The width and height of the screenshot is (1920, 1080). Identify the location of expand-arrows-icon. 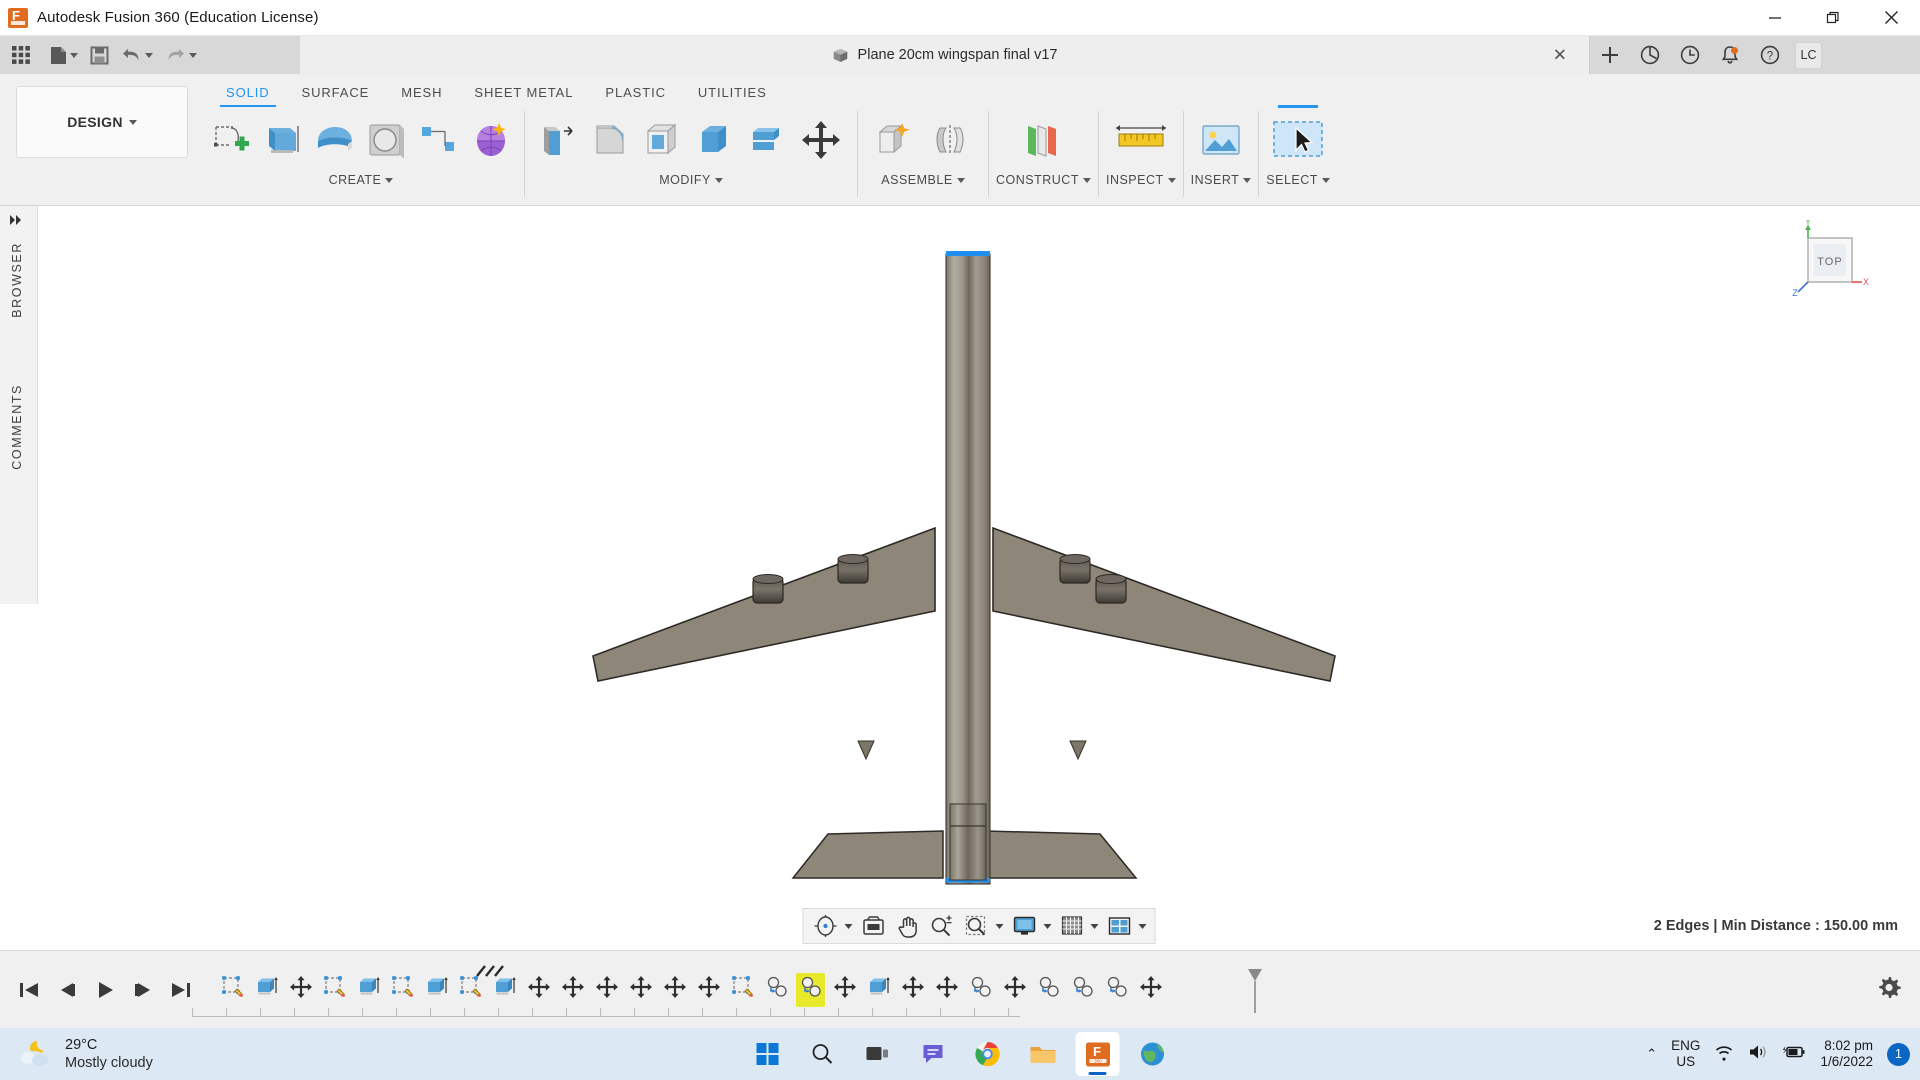
(18, 221).